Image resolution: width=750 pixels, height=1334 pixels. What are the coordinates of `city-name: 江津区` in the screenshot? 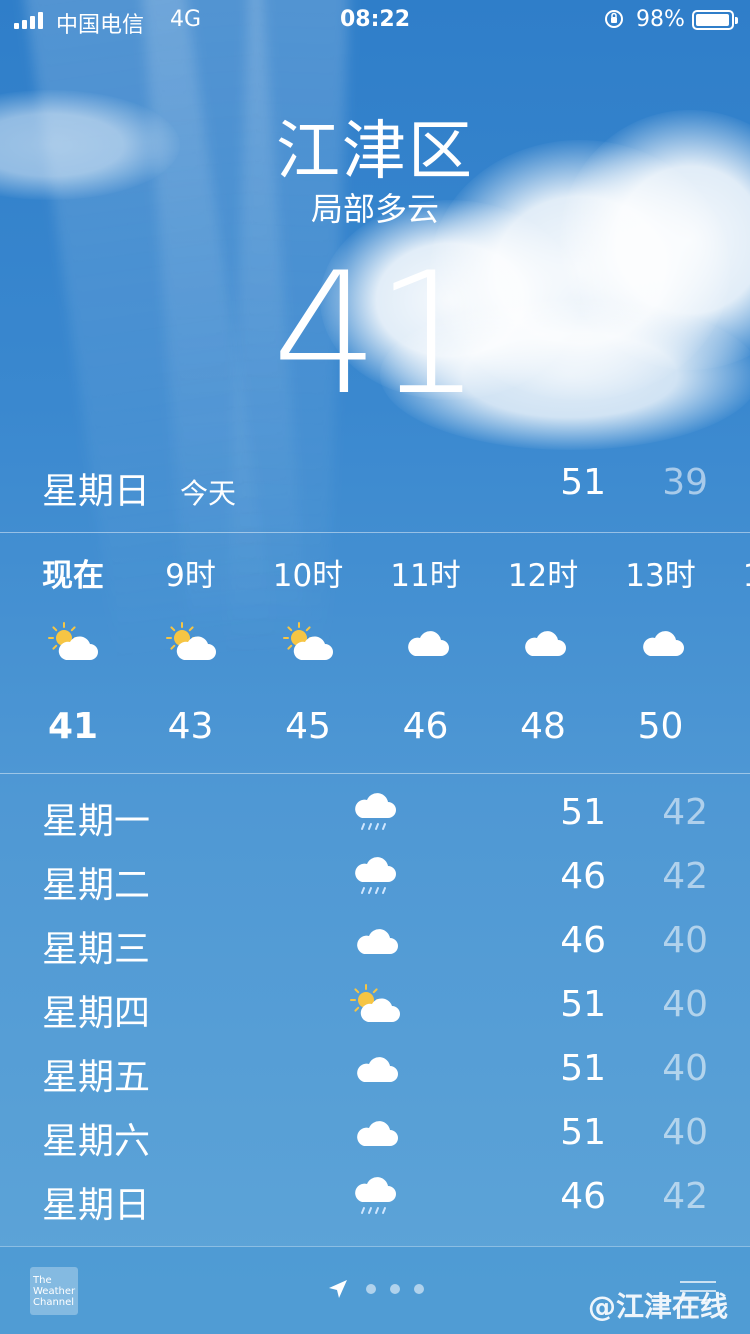 It's located at (375, 152).